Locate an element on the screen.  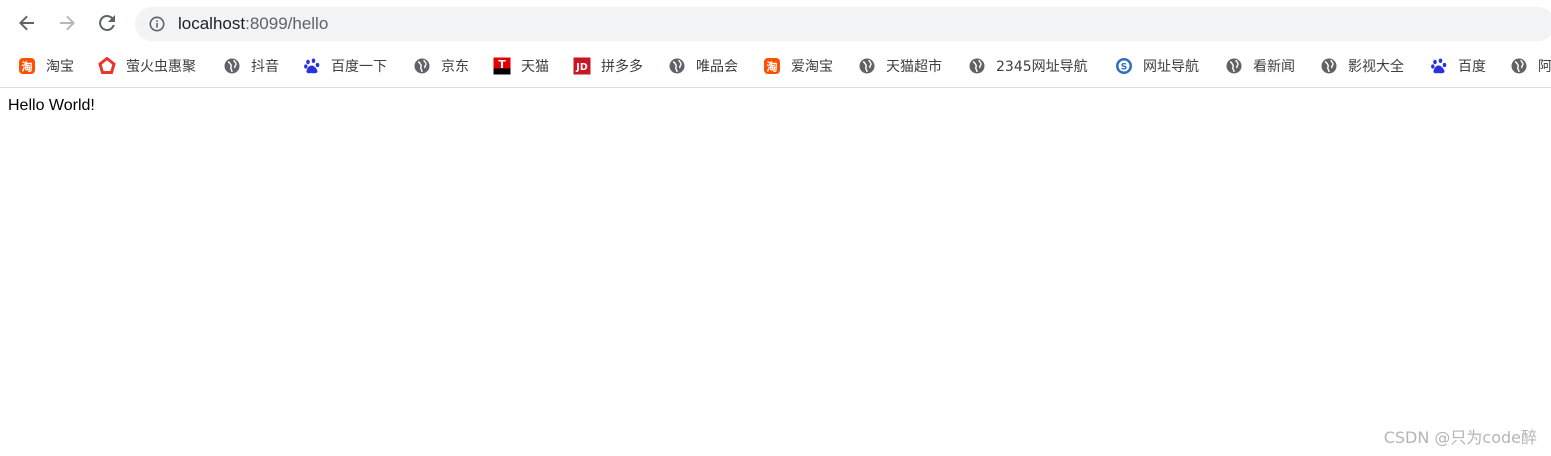
arrow-right-icon is located at coordinates (67, 23).